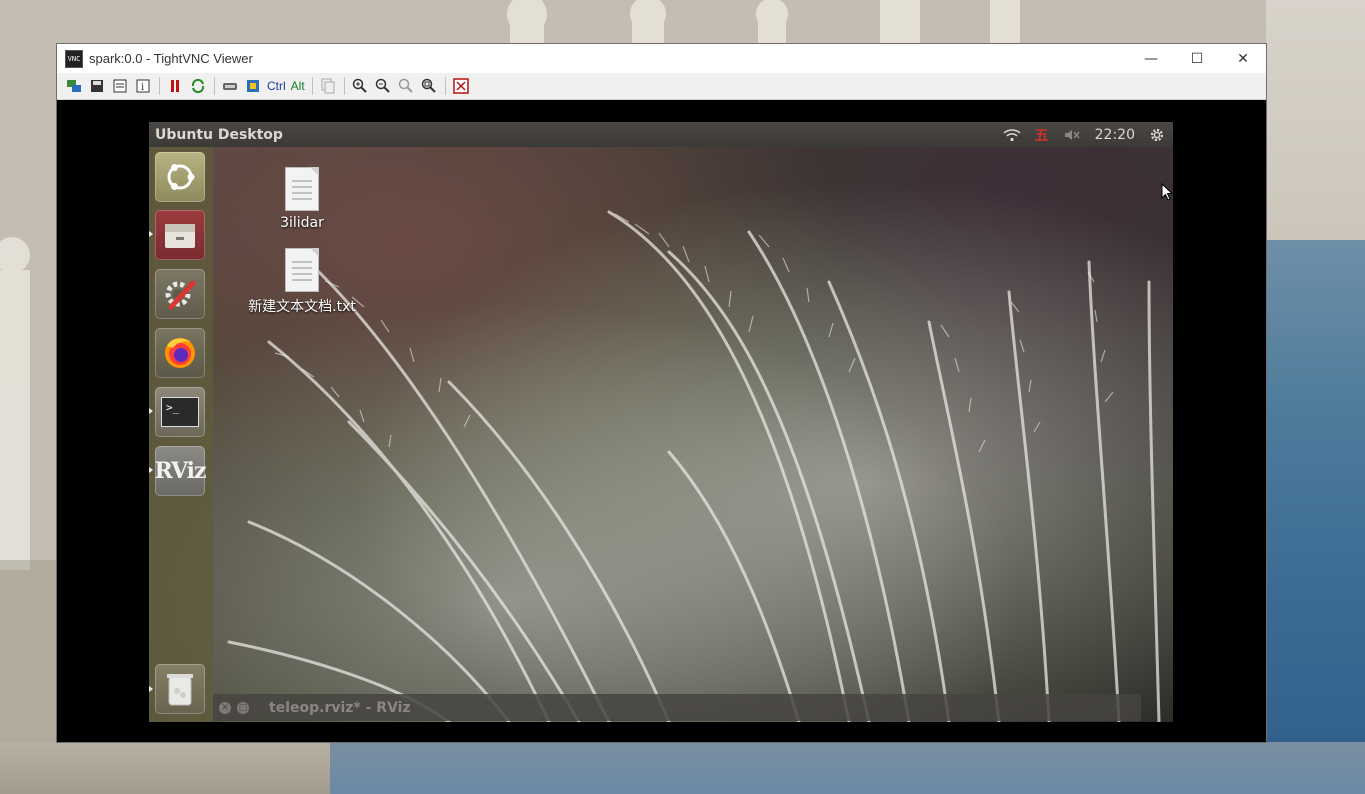 The image size is (1365, 794). I want to click on svg-text: i, so click(142, 87).